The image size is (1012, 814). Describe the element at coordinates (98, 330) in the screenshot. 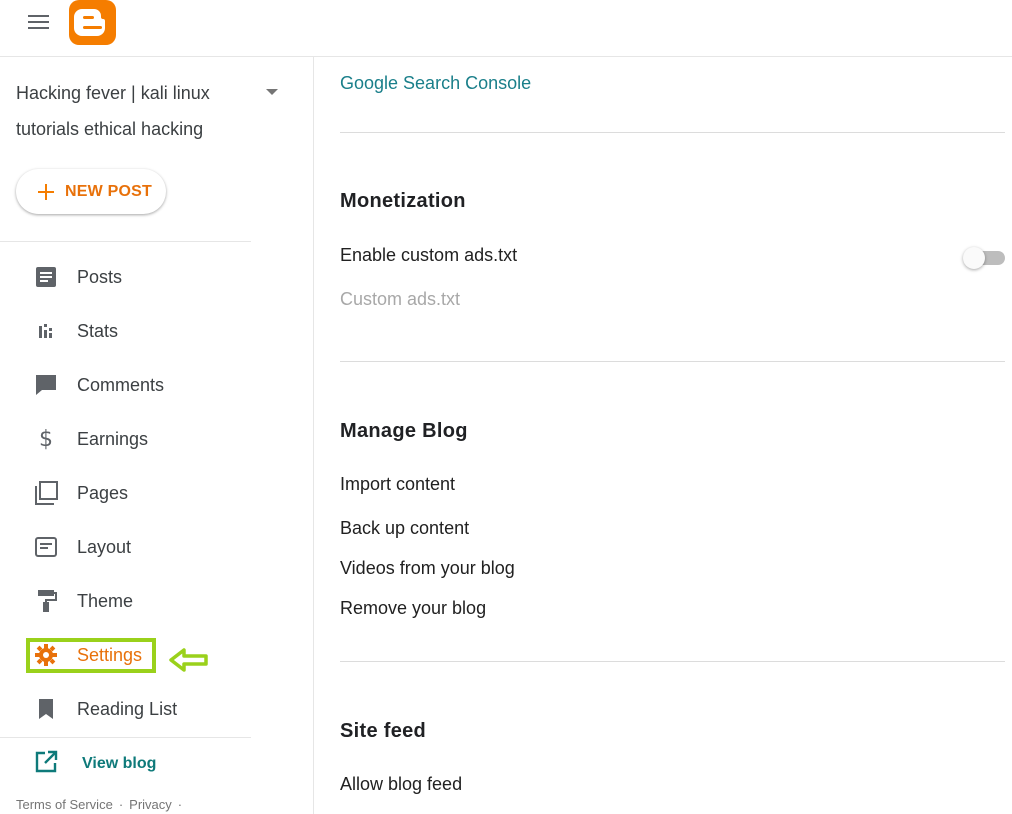

I see `sidebar-item-label: Stats` at that location.